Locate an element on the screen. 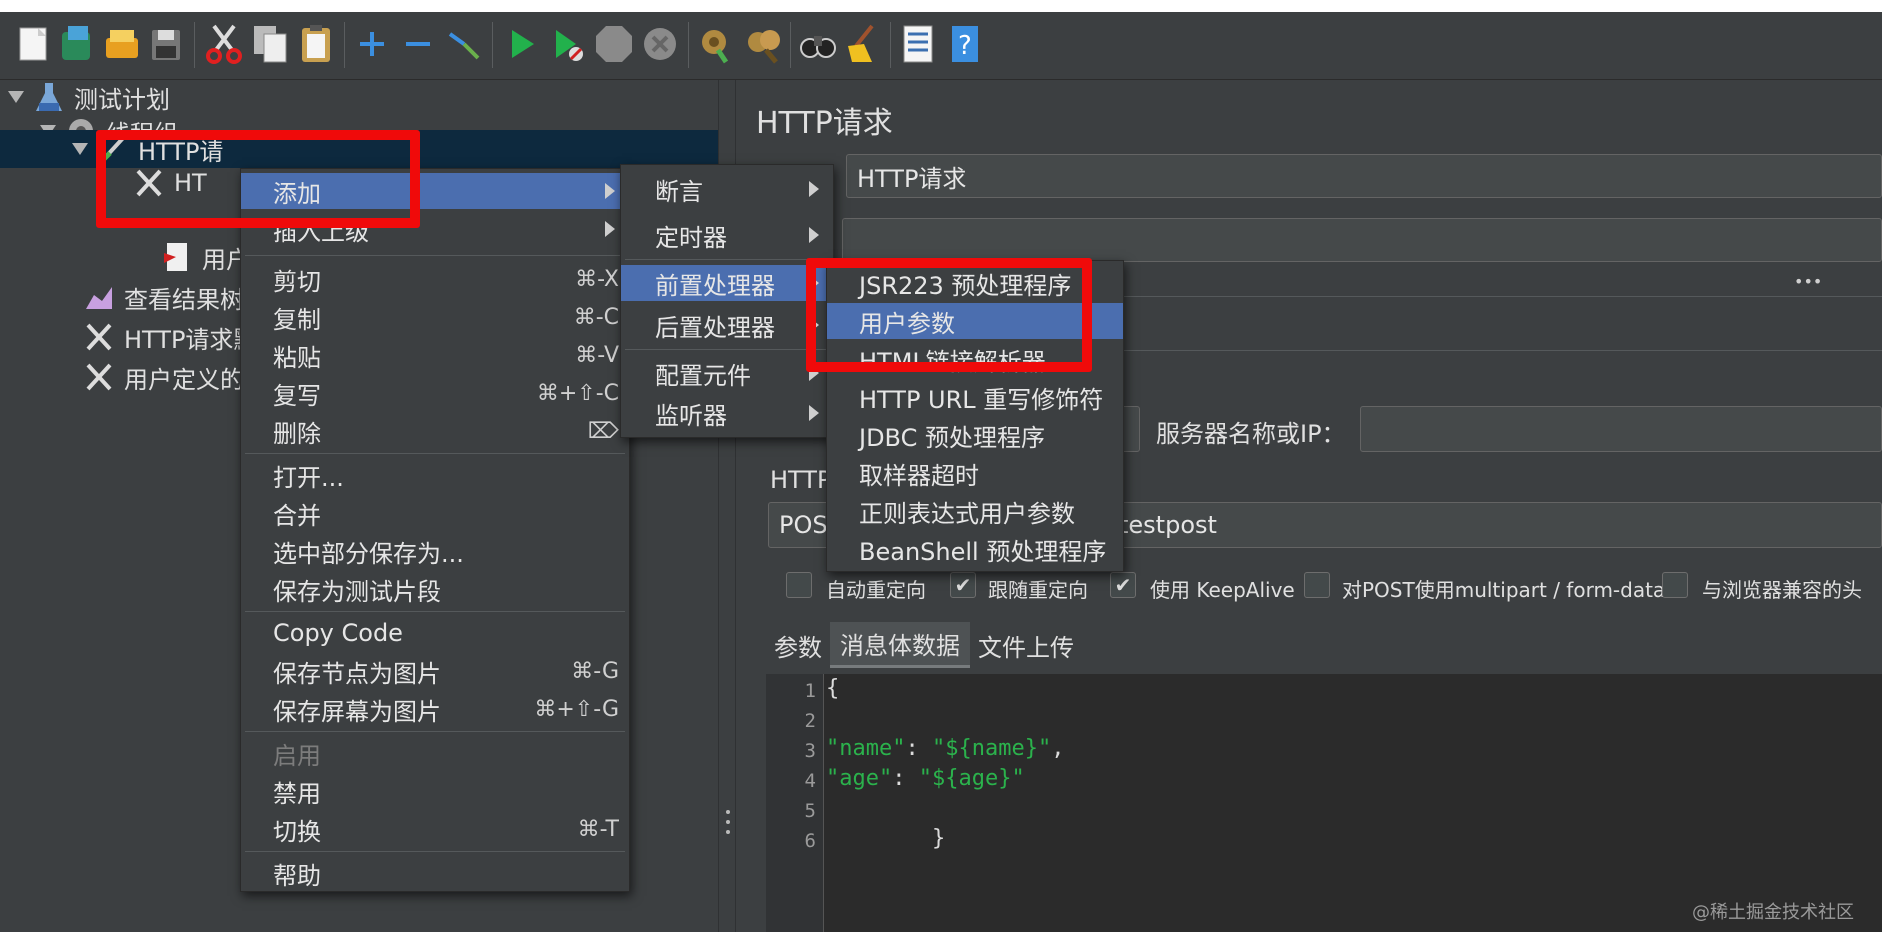 The width and height of the screenshot is (1882, 932). menu-item-delete: 删除 ⌦ is located at coordinates (435, 431).